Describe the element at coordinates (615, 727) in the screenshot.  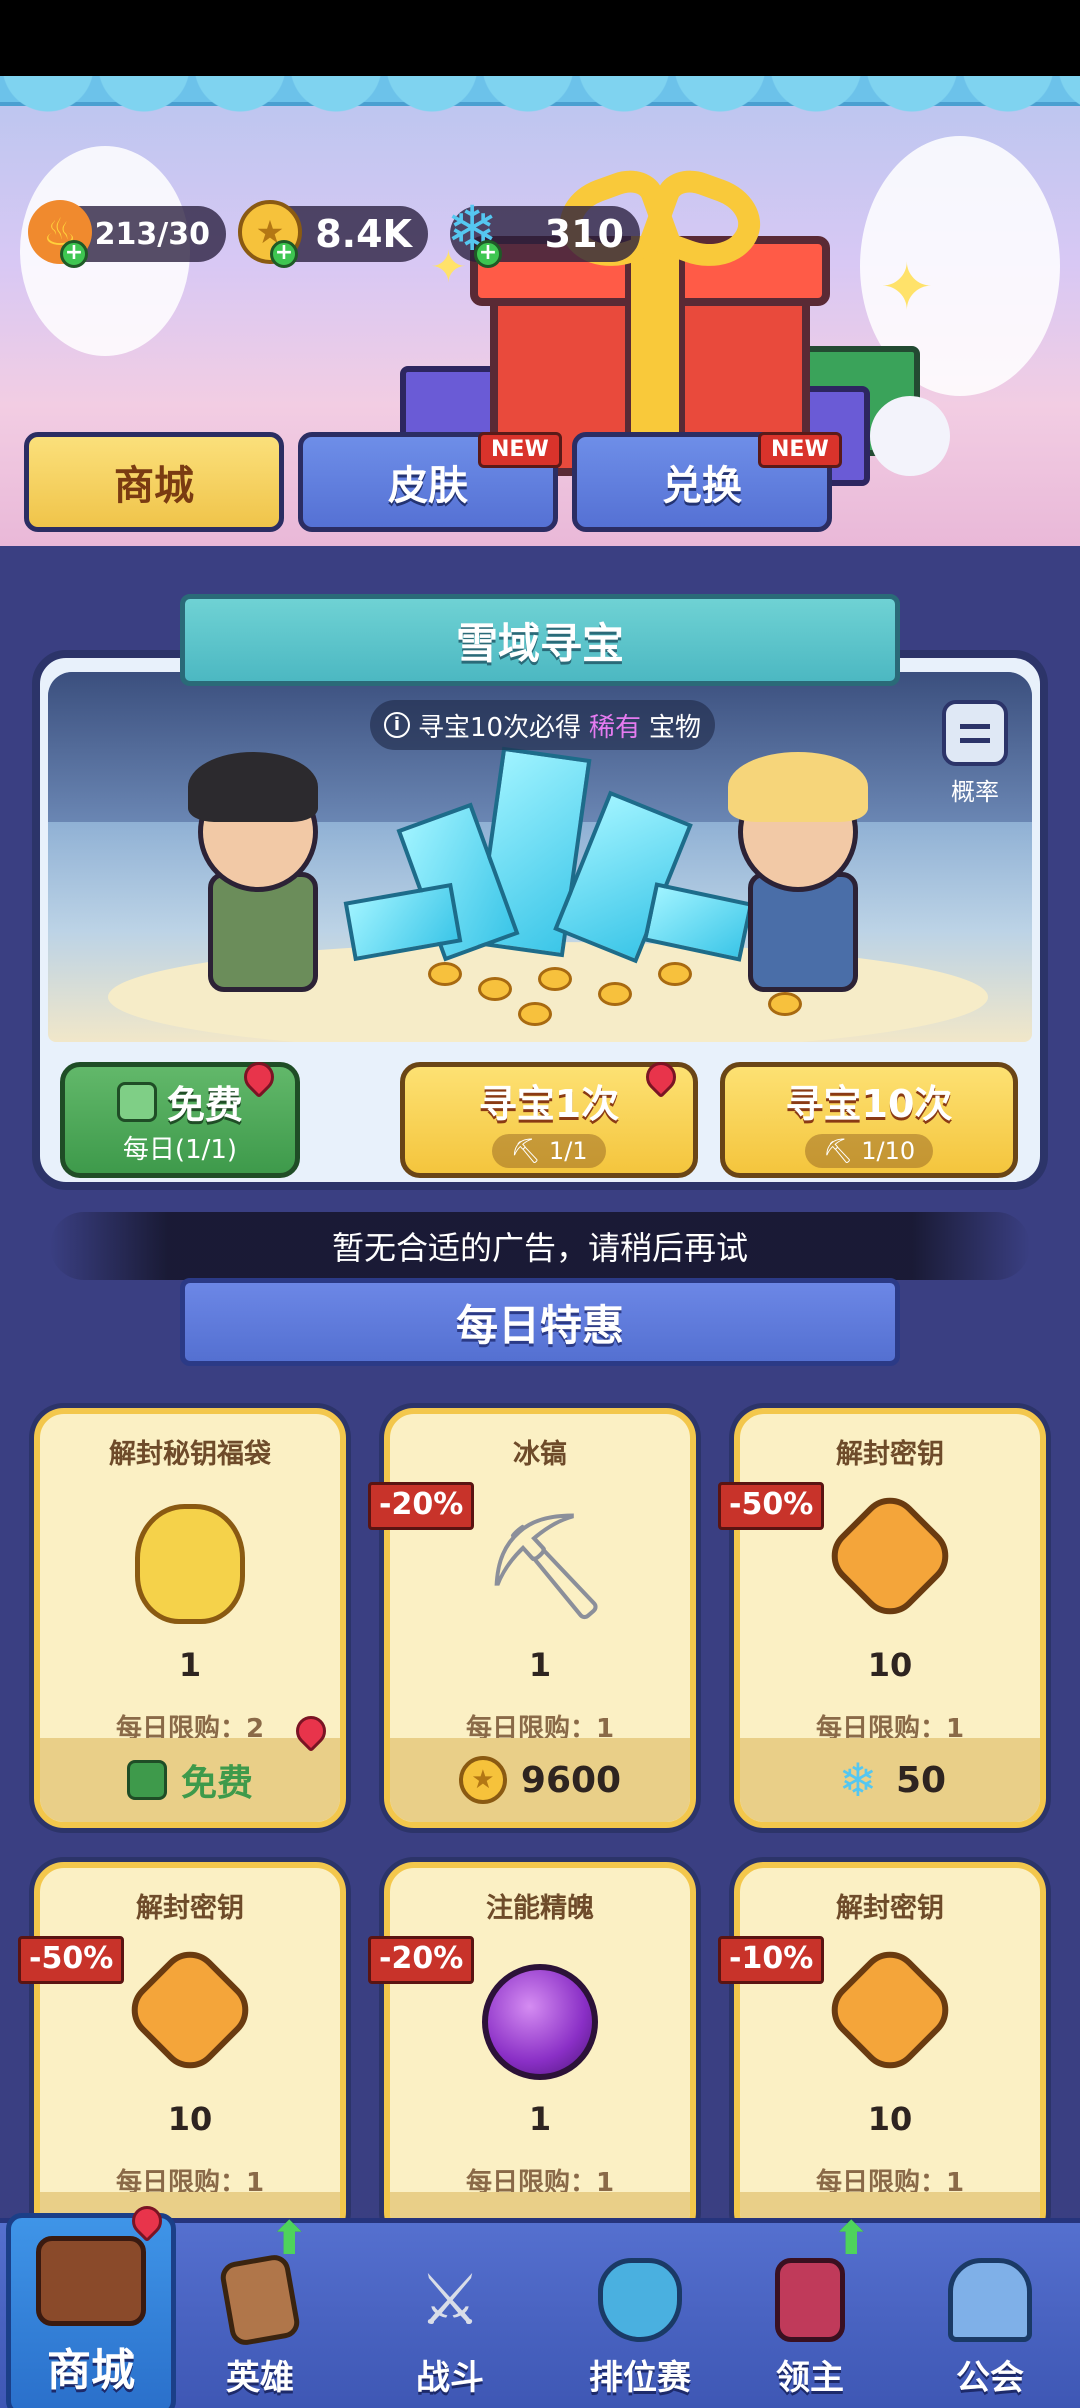
I see `hint-text-rare: 稀有` at that location.